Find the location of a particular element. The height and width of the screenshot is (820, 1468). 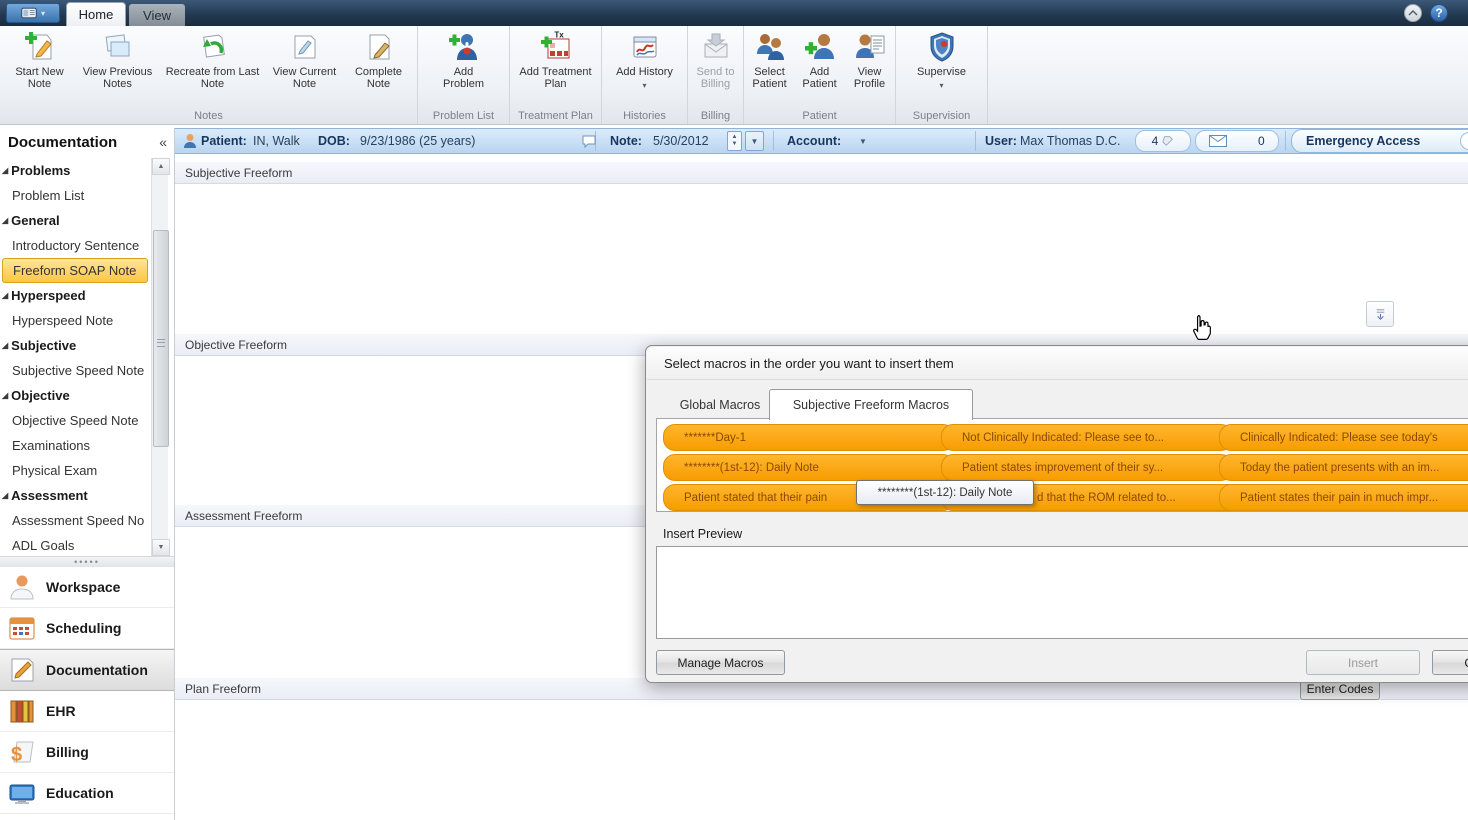

emergency-toggle-knob is located at coordinates (1464, 141).